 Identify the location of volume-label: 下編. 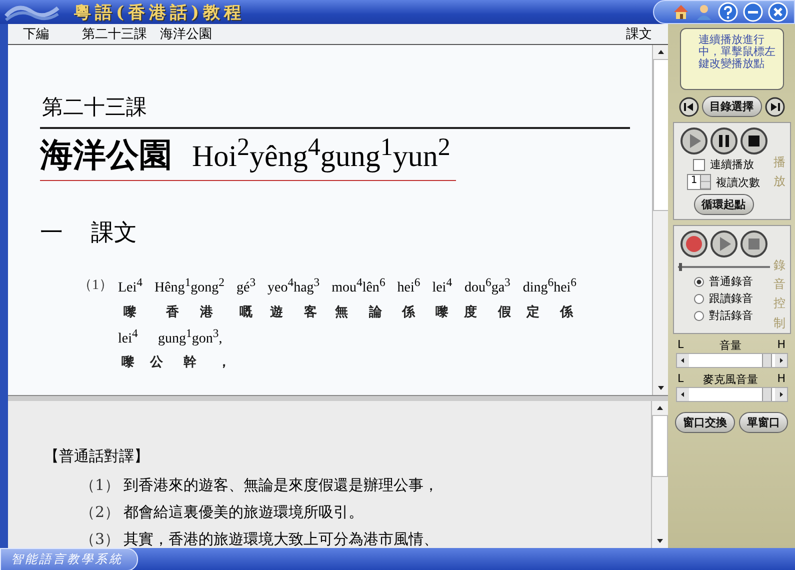
(36, 34).